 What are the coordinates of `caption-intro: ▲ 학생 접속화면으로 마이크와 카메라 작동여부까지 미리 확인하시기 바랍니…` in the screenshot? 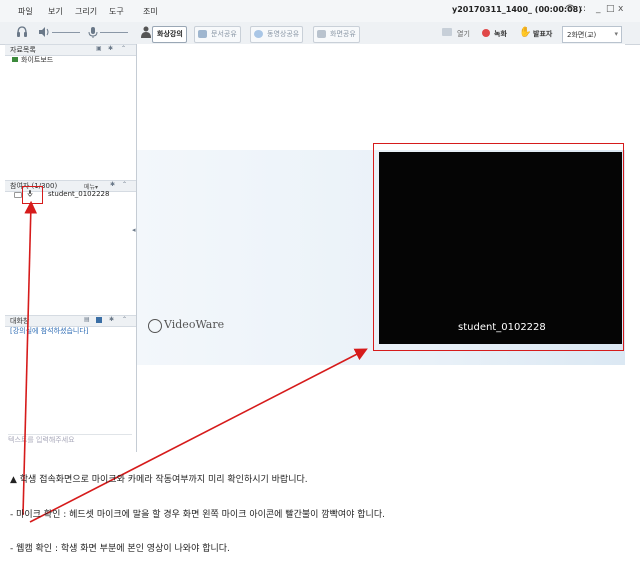 It's located at (159, 480).